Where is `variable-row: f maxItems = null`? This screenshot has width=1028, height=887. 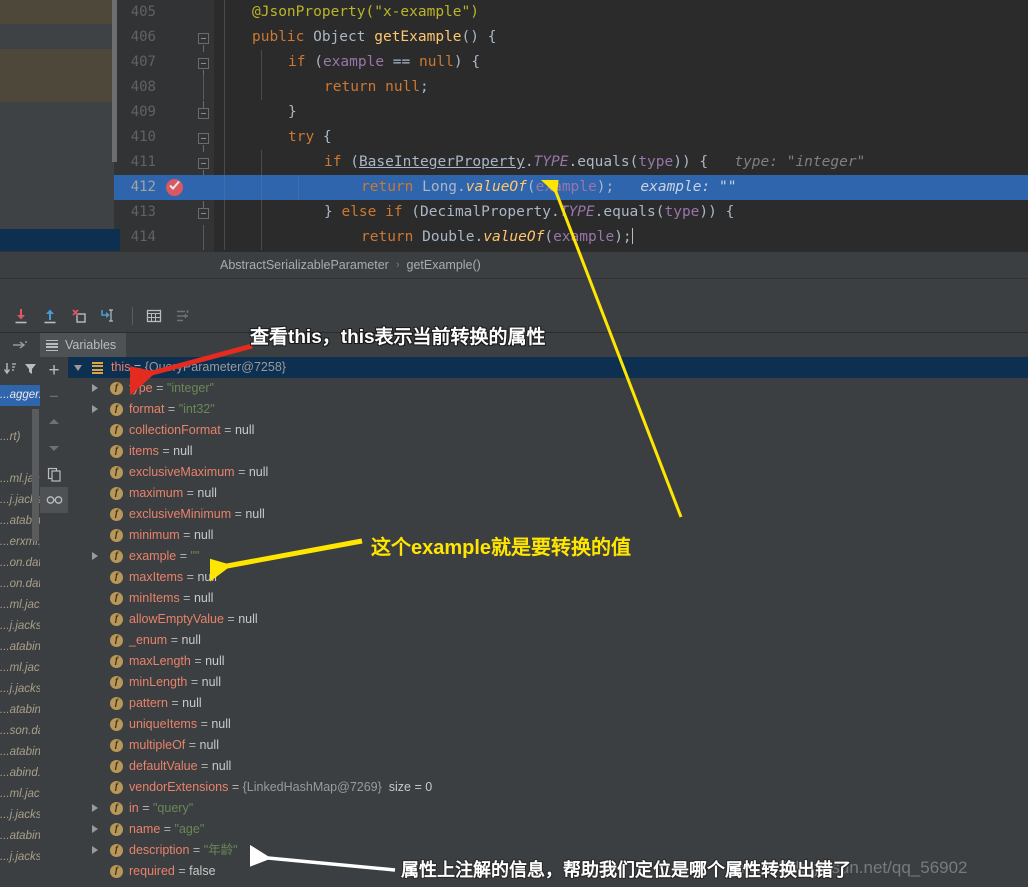 variable-row: f maxItems = null is located at coordinates (548, 577).